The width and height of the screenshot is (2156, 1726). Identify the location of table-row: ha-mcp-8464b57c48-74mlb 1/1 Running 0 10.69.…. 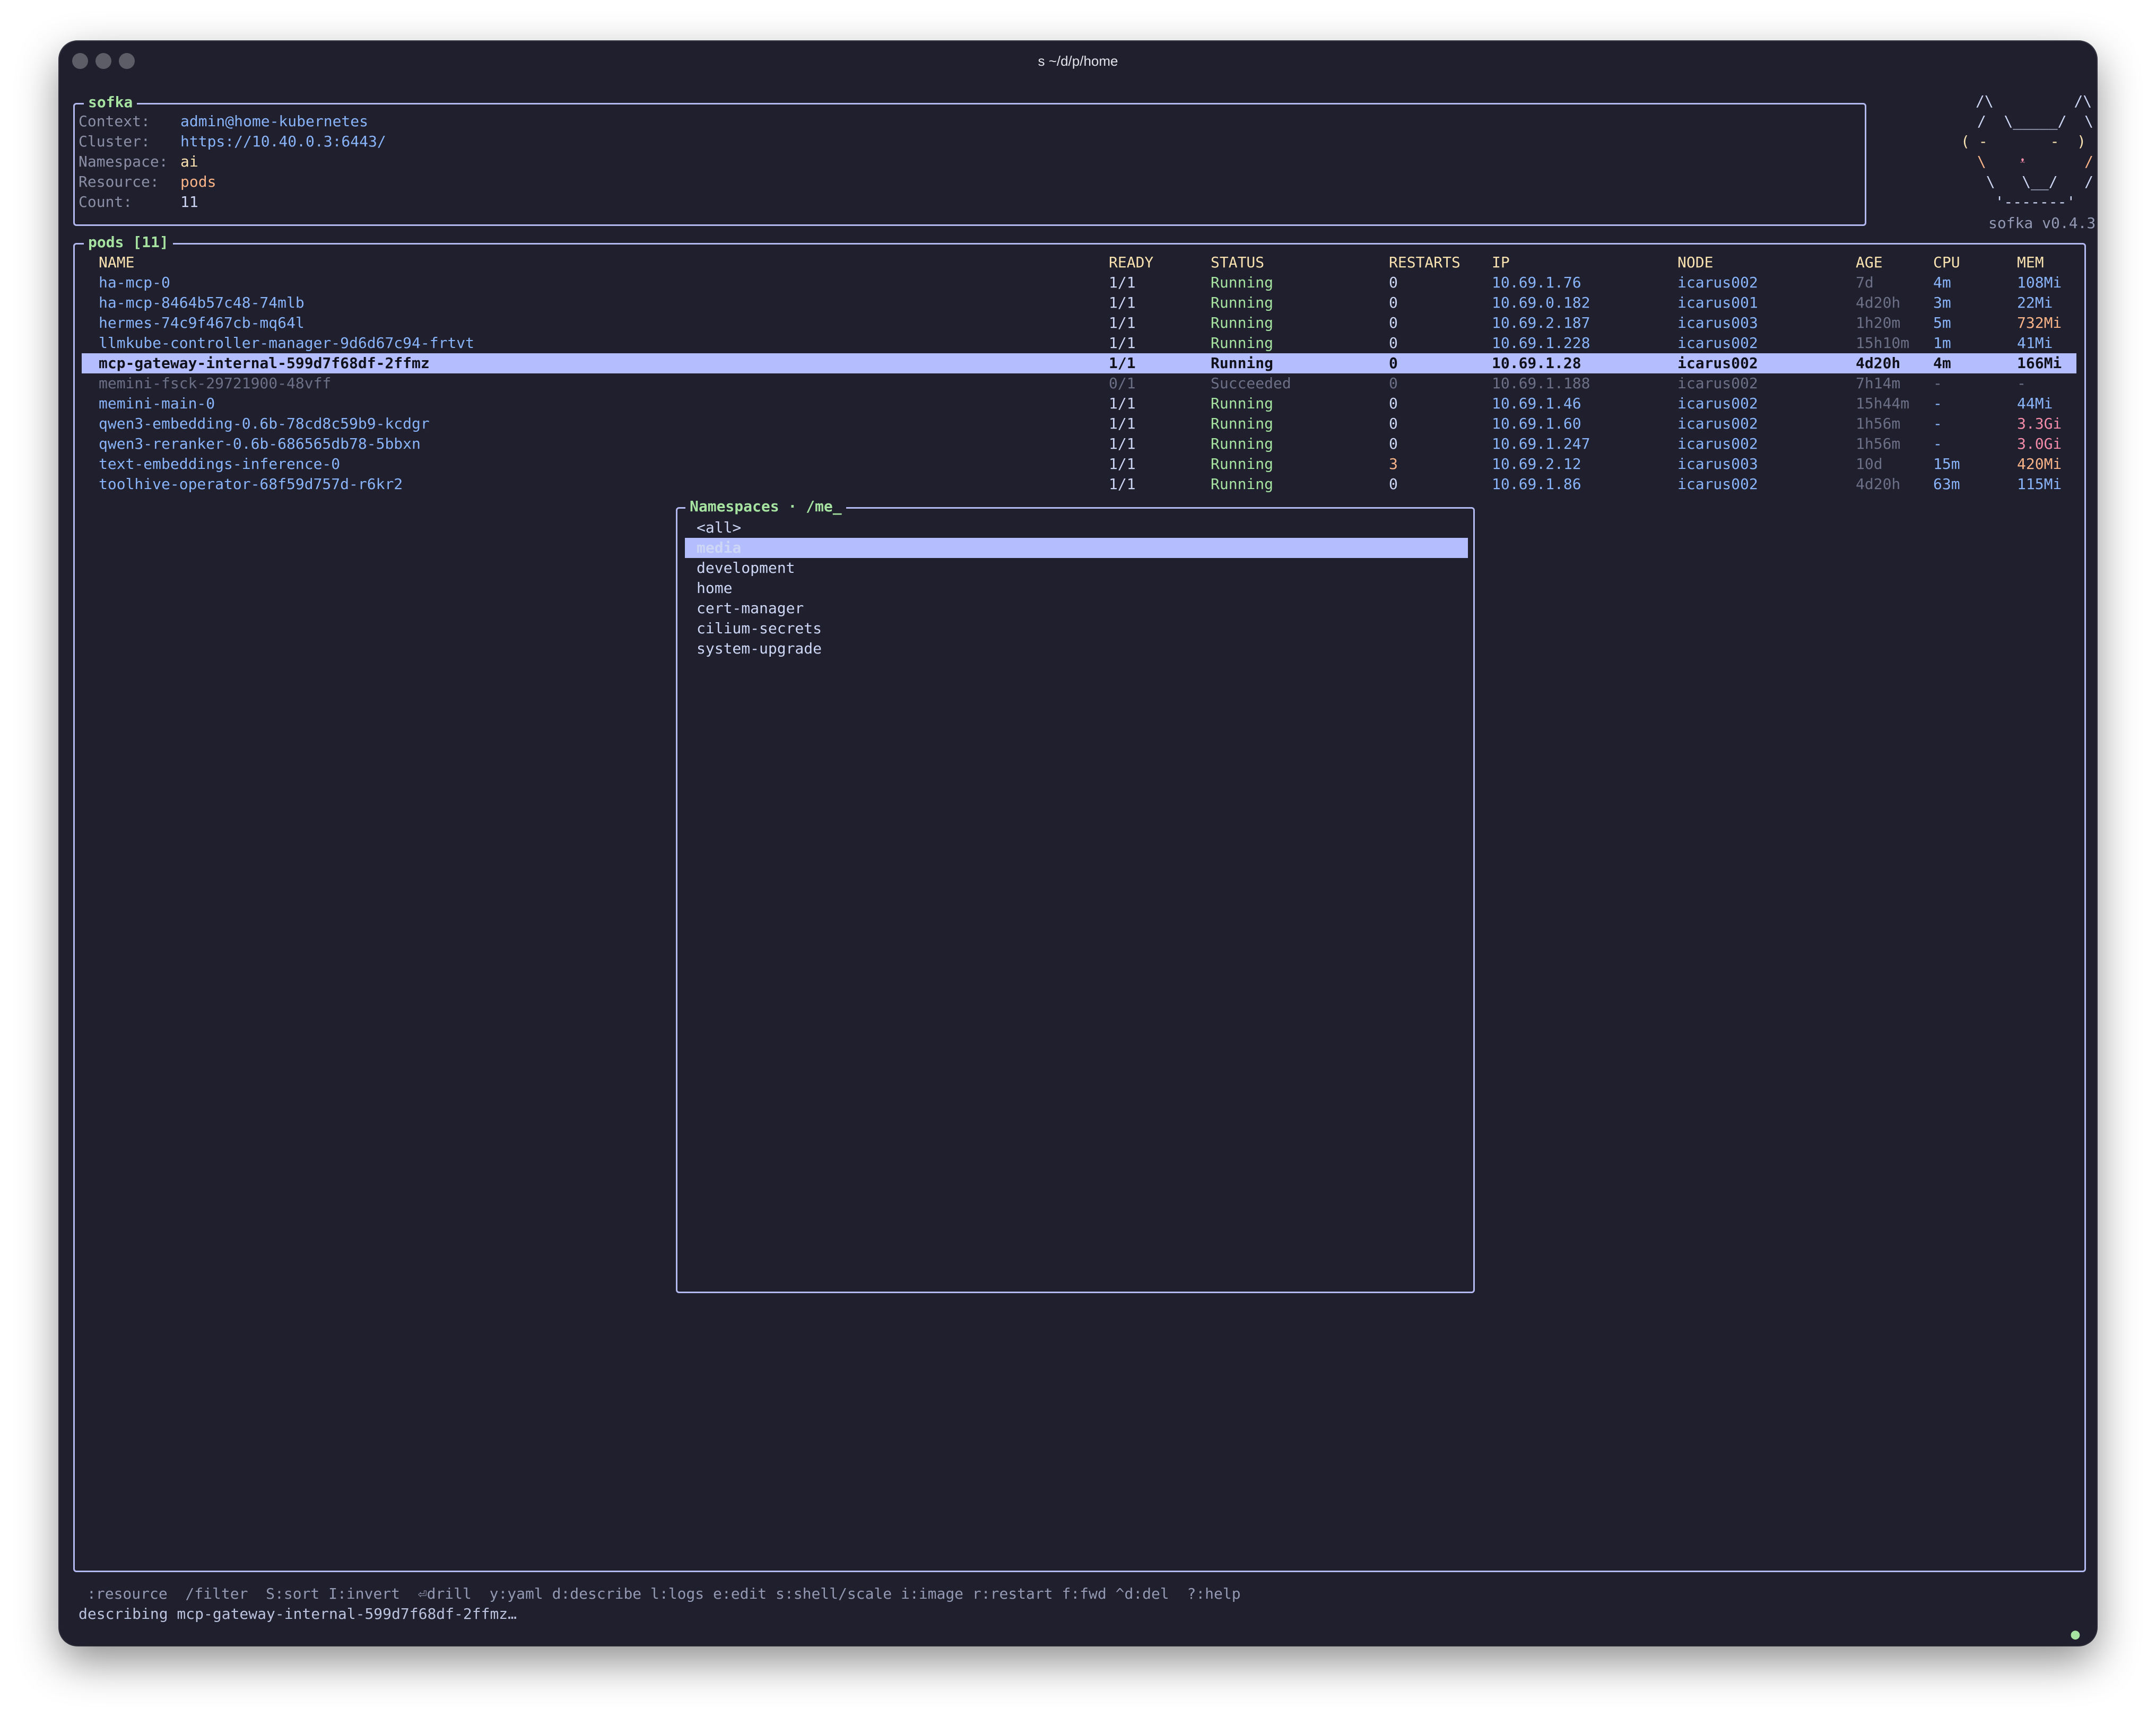
(1079, 303).